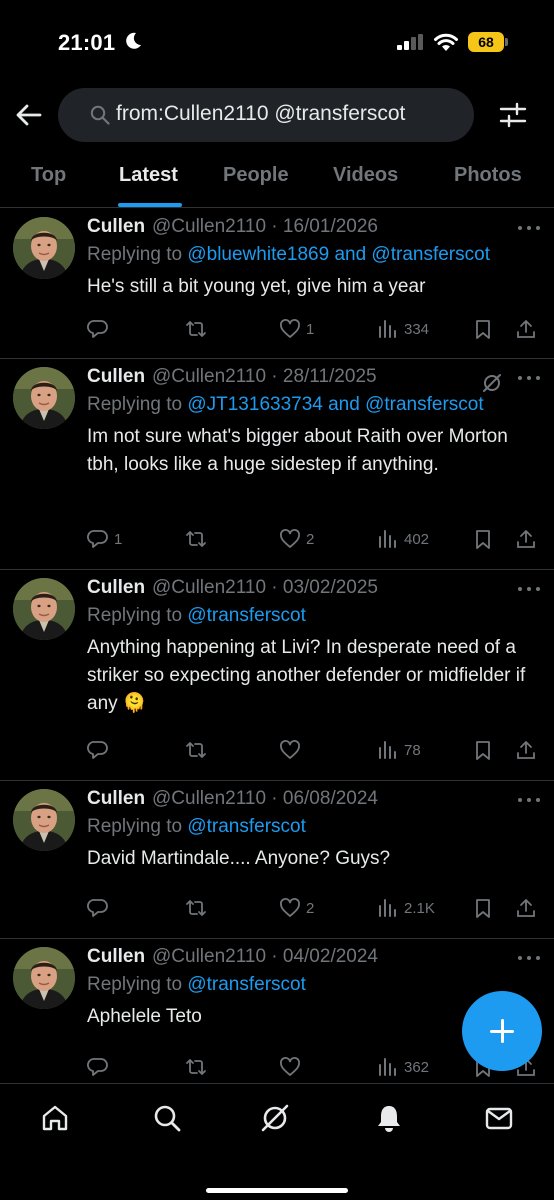  What do you see at coordinates (365, 175) in the screenshot?
I see `tab-videos: Videos` at bounding box center [365, 175].